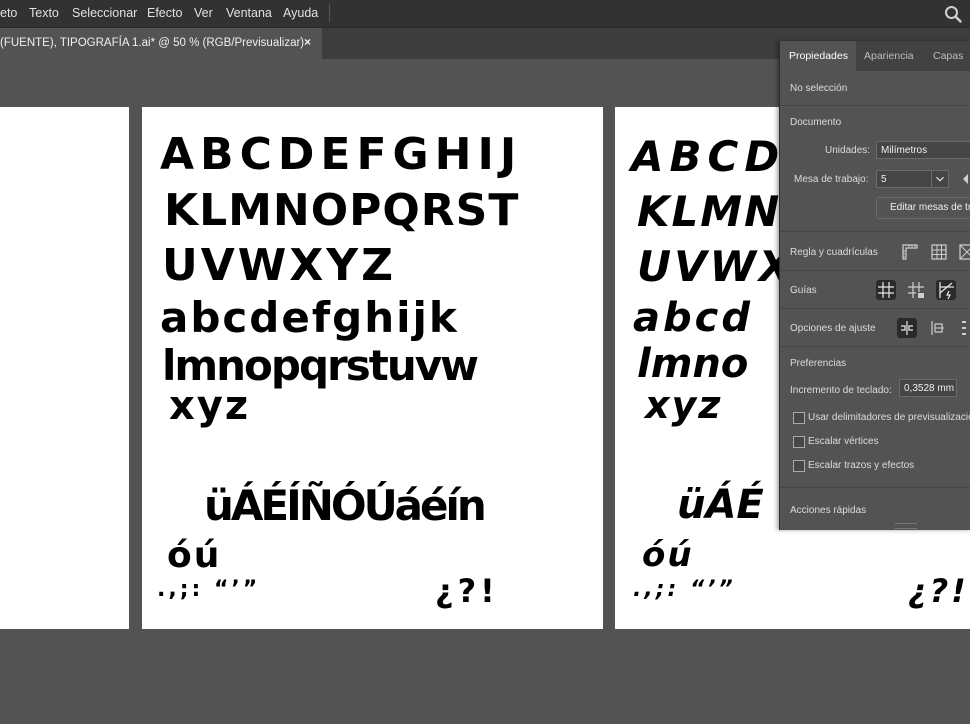 The width and height of the screenshot is (970, 724). I want to click on glyph-row-uppercase-3: UVWX, so click(716, 266).